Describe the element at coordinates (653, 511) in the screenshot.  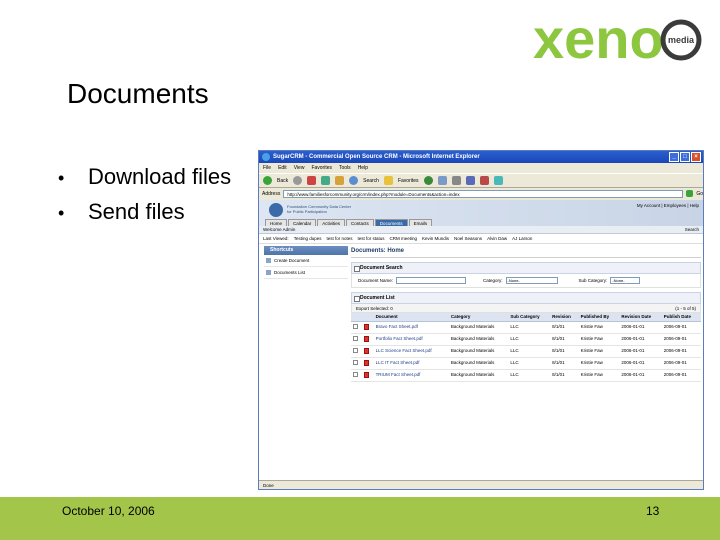
I see `page-number: 13` at that location.